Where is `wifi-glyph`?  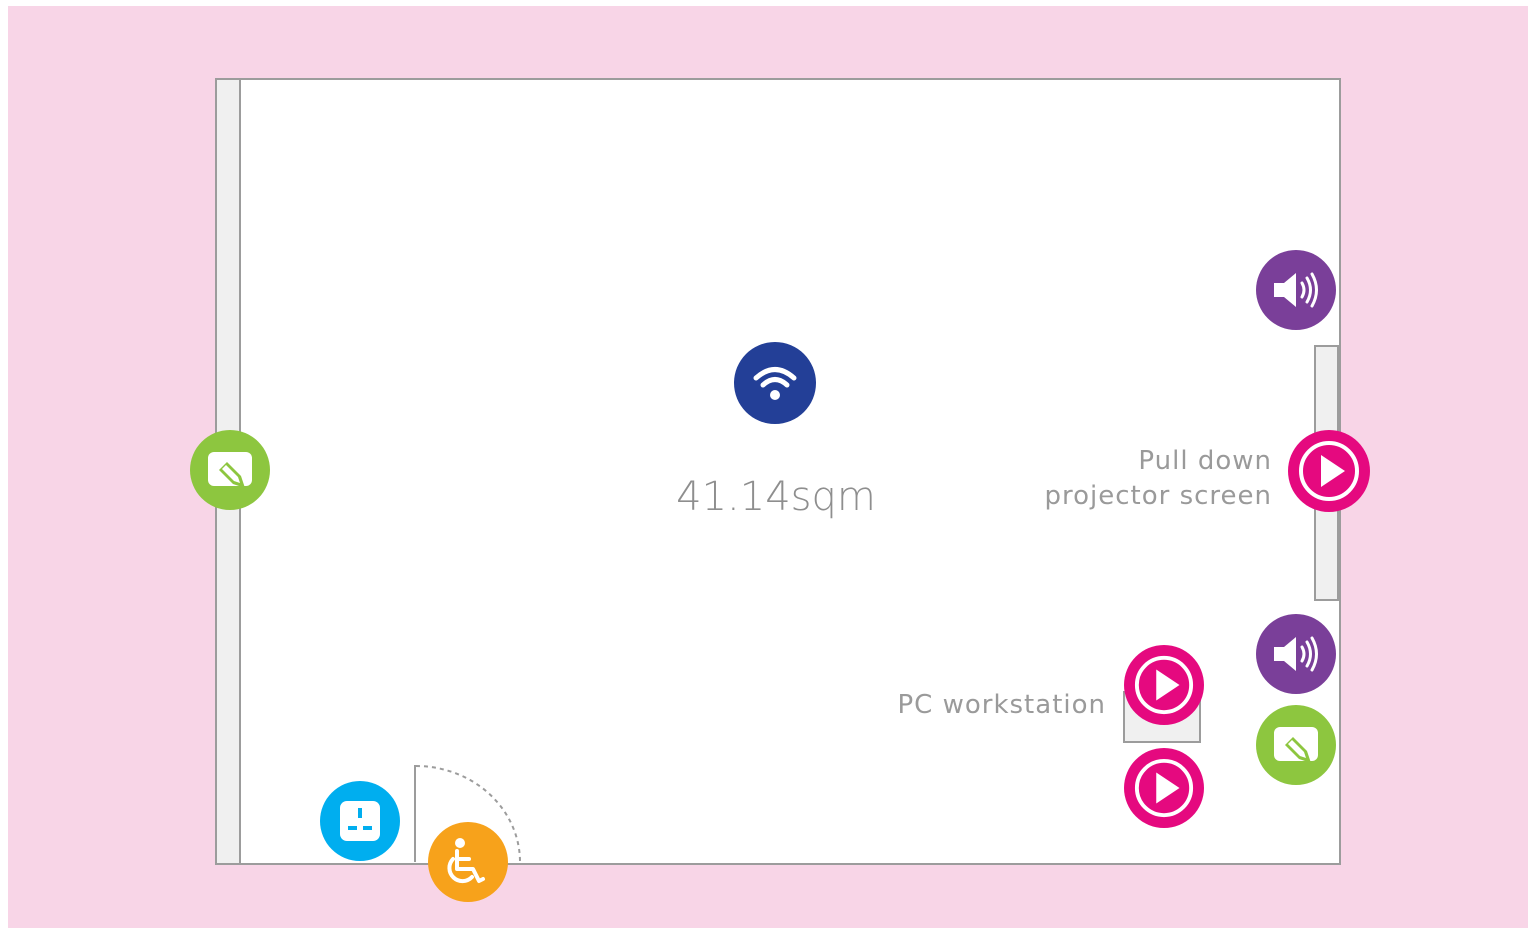
wifi-glyph is located at coordinates (775, 383).